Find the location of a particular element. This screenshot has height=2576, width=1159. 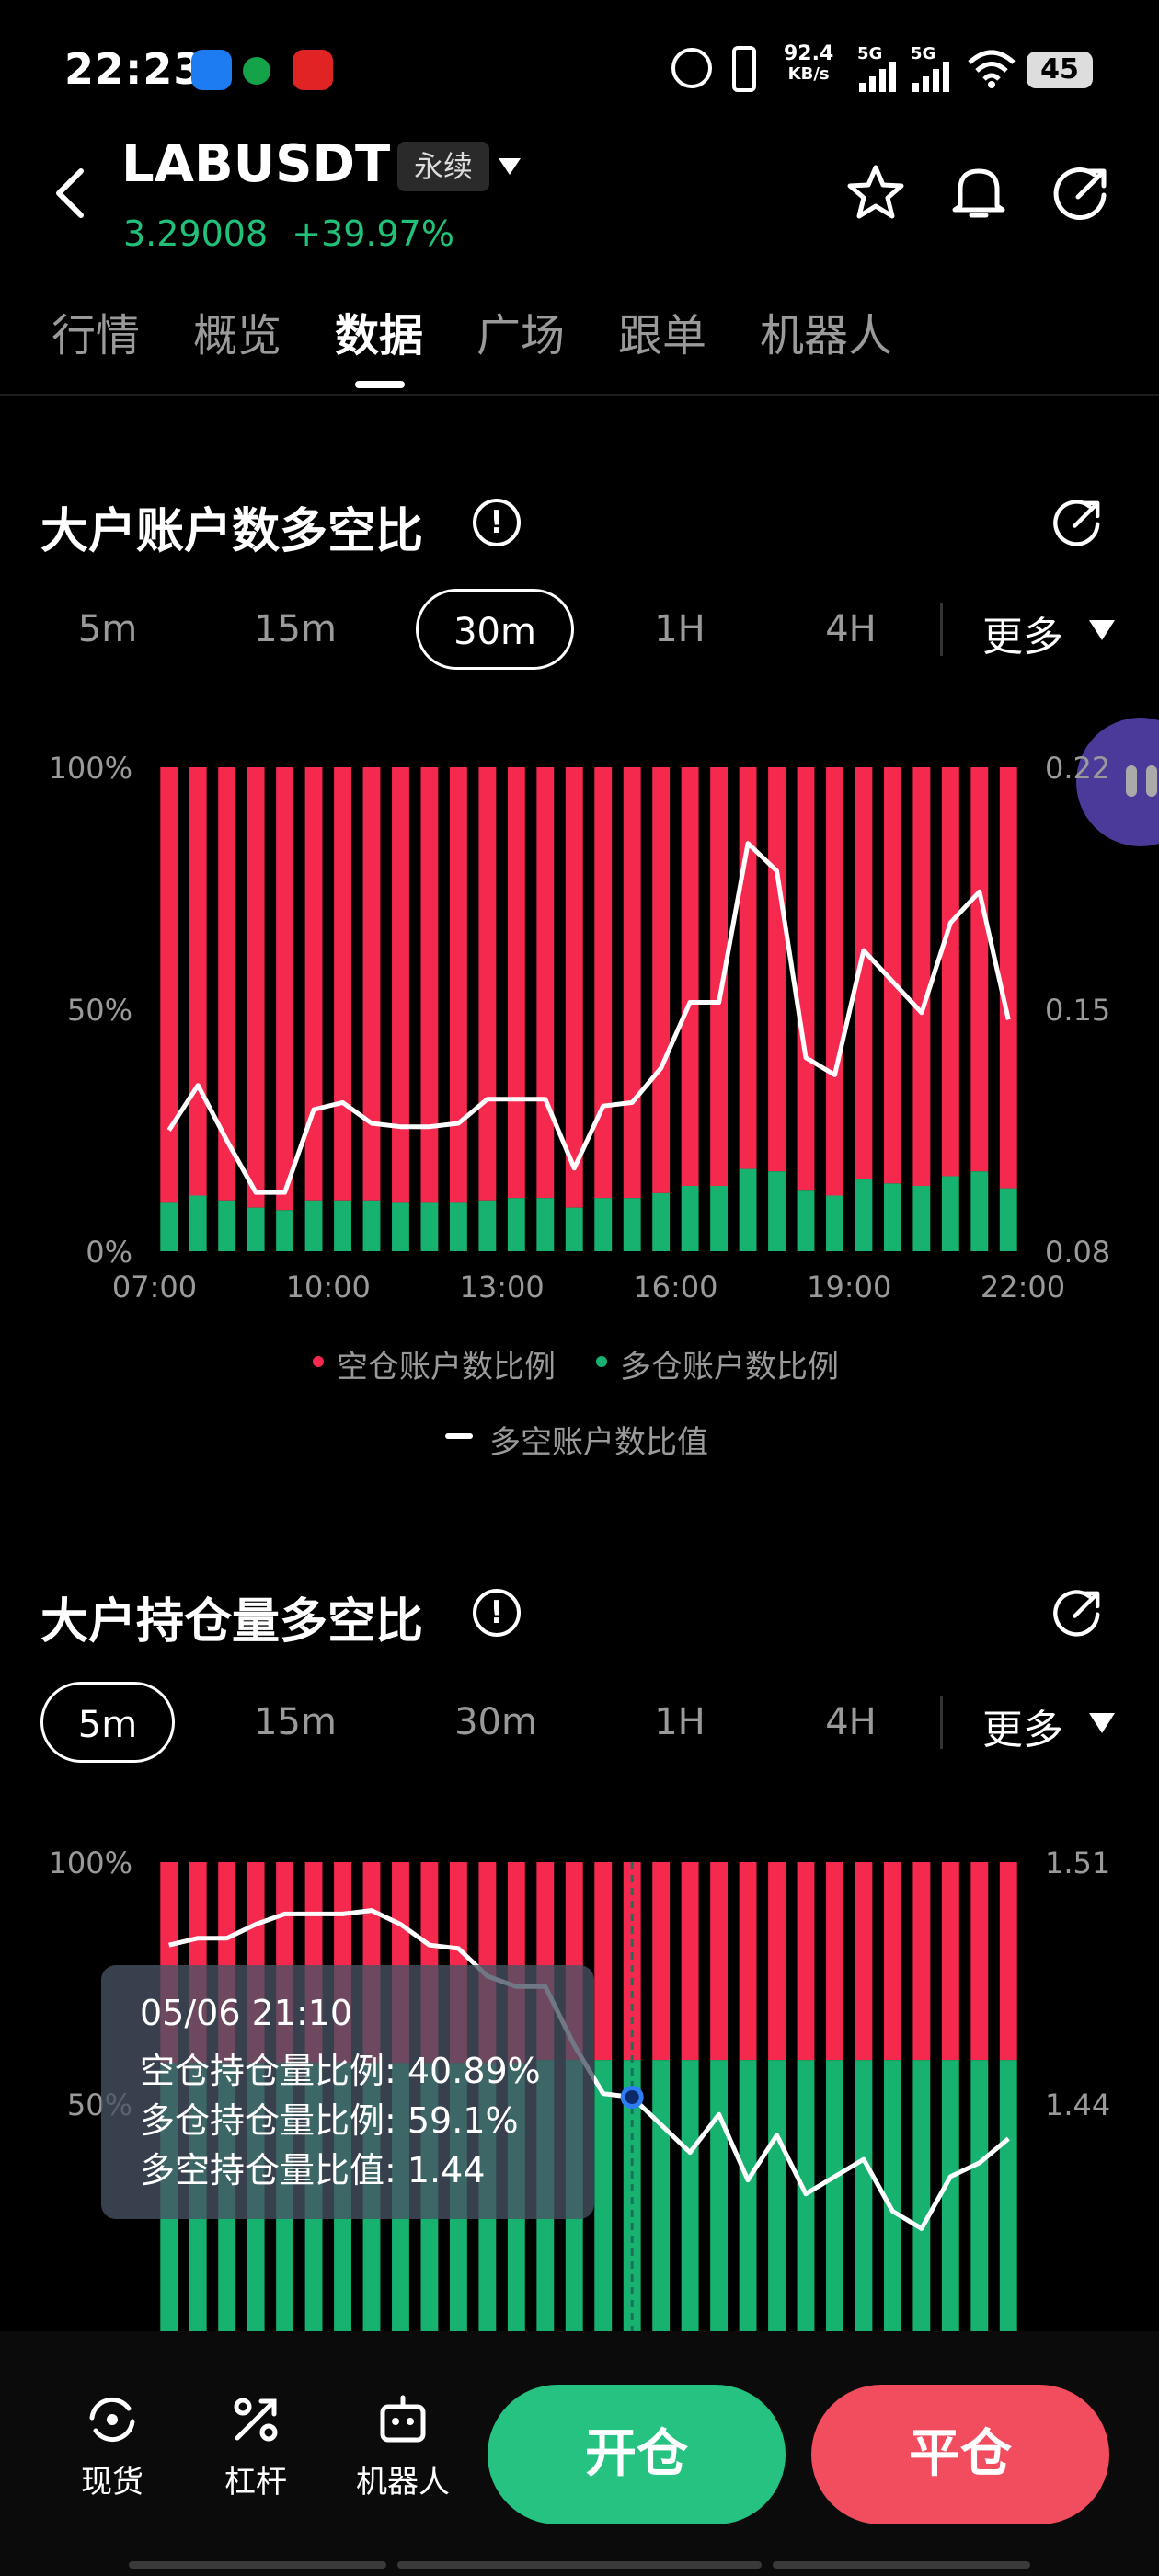

tab-copy-trading: 跟单 is located at coordinates (662, 331).